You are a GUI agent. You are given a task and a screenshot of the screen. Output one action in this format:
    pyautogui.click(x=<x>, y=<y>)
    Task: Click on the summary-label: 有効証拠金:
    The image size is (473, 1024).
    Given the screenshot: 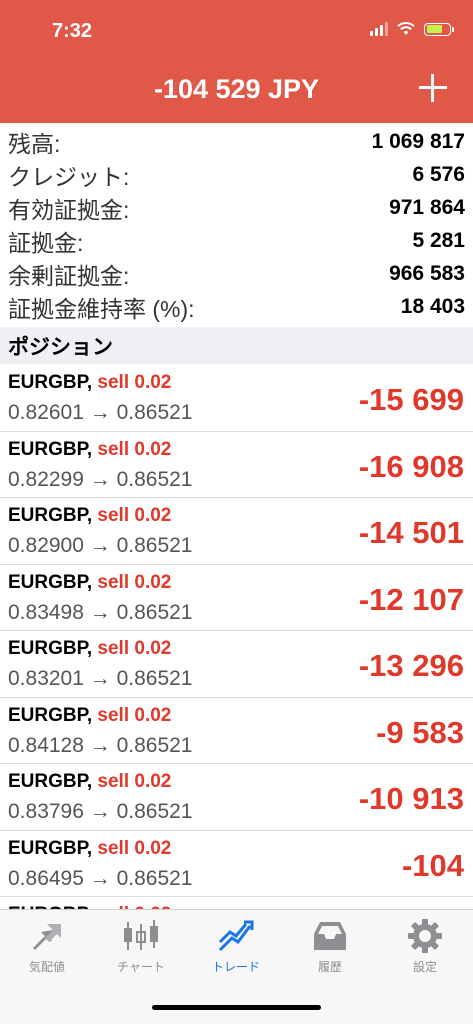 What is the action you would take?
    pyautogui.click(x=69, y=209)
    